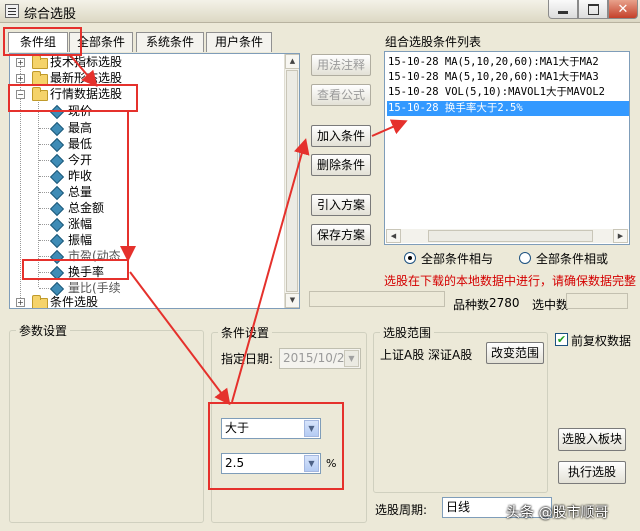  I want to click on arrow-item-to-settings, so click(180, 338).